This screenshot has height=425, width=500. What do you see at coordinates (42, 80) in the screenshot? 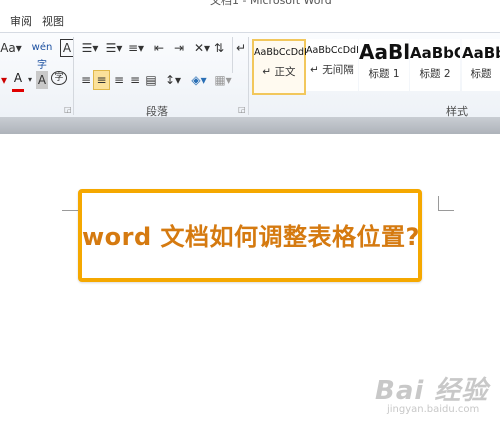
I see `char-shading-button: A` at bounding box center [42, 80].